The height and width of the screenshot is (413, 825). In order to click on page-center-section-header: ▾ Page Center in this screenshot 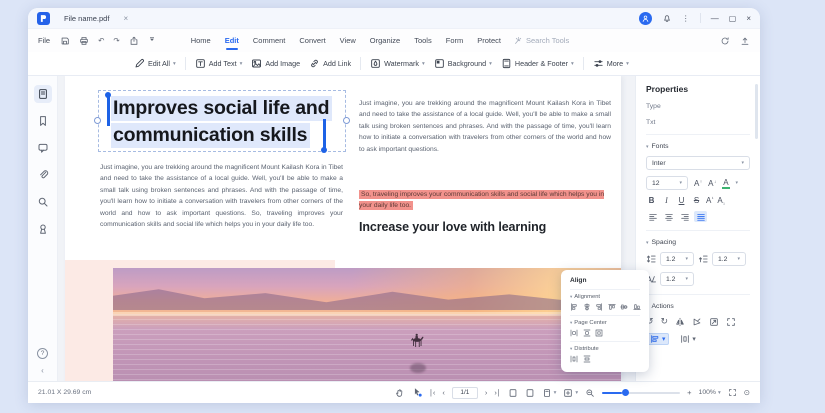, I will do `click(605, 323)`.